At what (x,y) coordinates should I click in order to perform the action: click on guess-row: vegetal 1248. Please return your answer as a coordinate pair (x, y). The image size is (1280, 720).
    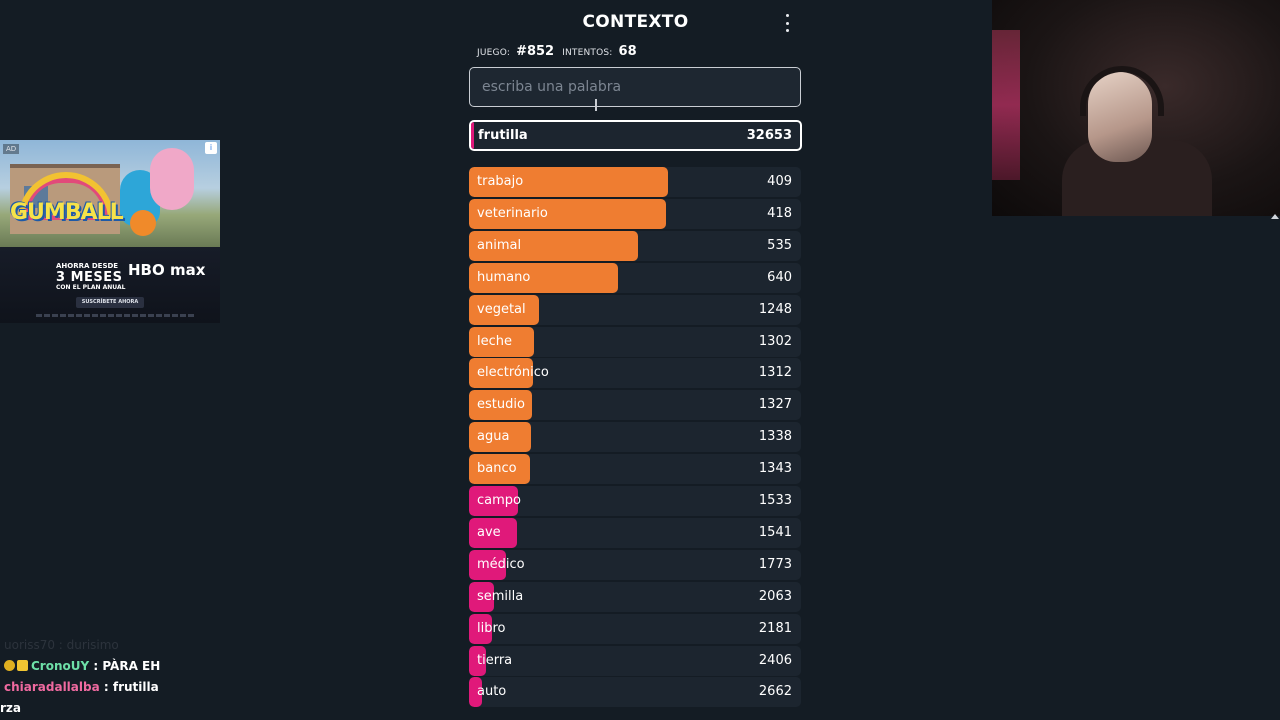
    Looking at the image, I should click on (635, 310).